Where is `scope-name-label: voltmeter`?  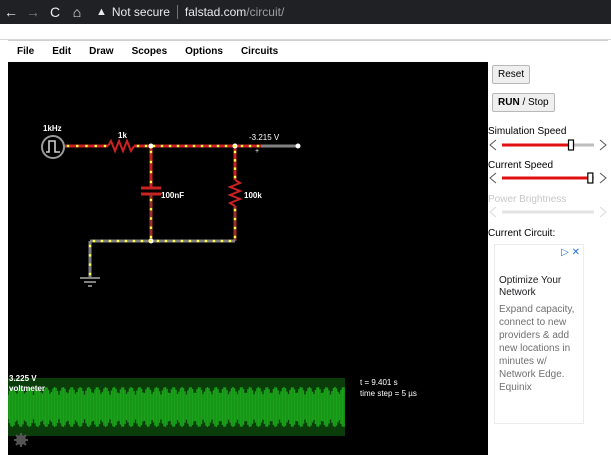
scope-name-label: voltmeter is located at coordinates (27, 388).